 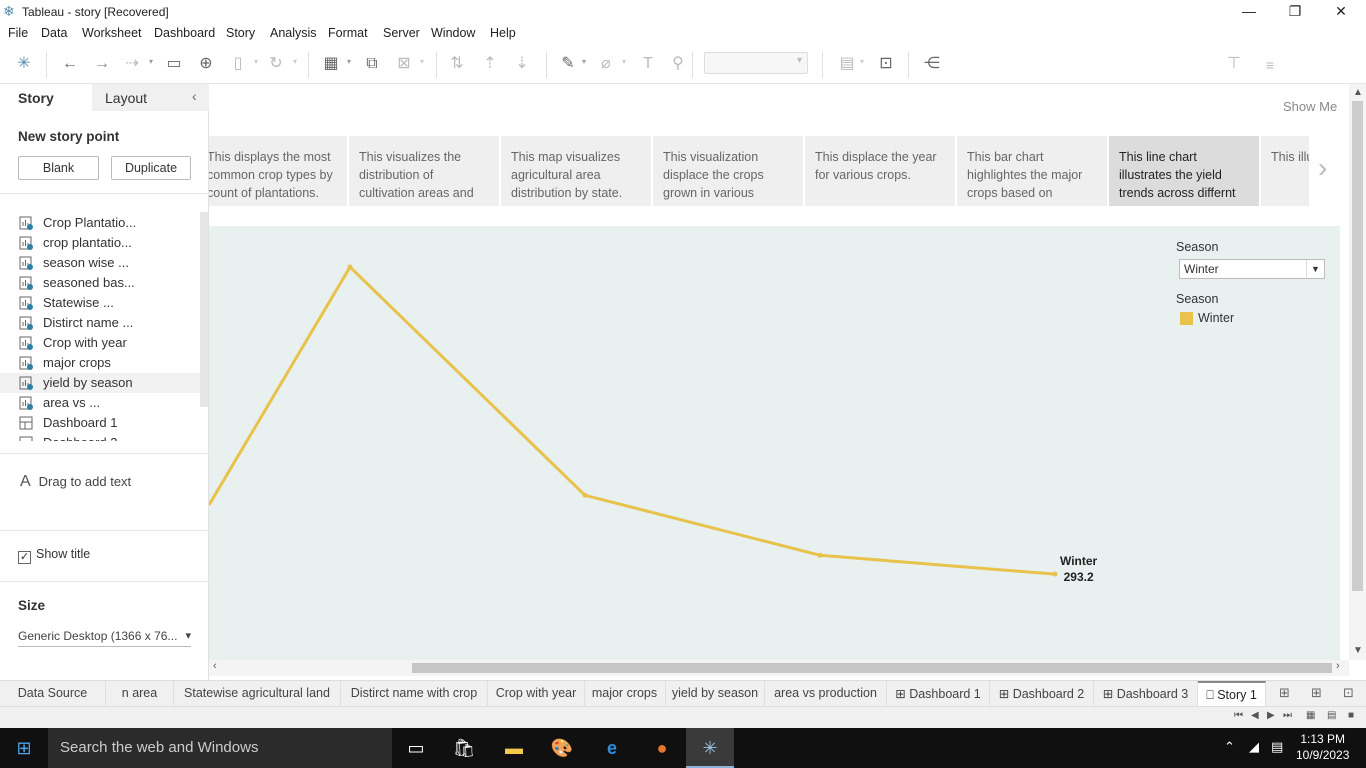 I want to click on edge-browser-icon: e, so click(x=612, y=748).